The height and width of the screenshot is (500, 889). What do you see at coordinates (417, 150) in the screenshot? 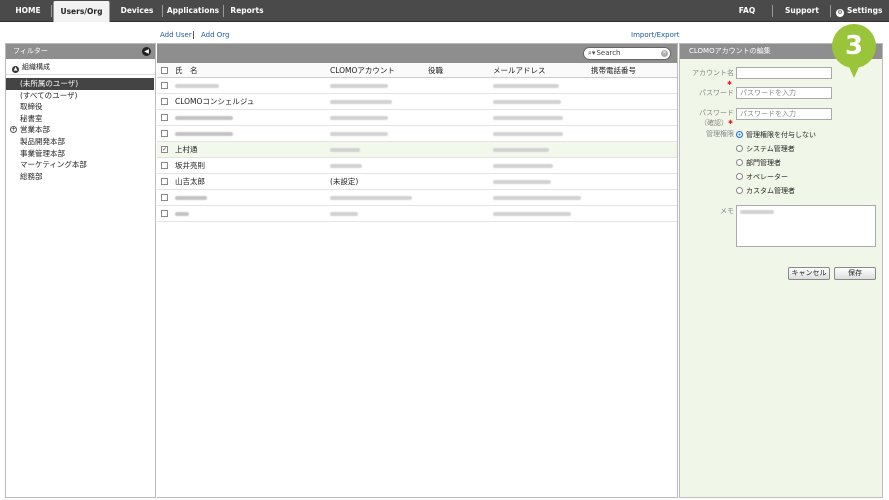
I see `table-row: ✓ 上村通` at bounding box center [417, 150].